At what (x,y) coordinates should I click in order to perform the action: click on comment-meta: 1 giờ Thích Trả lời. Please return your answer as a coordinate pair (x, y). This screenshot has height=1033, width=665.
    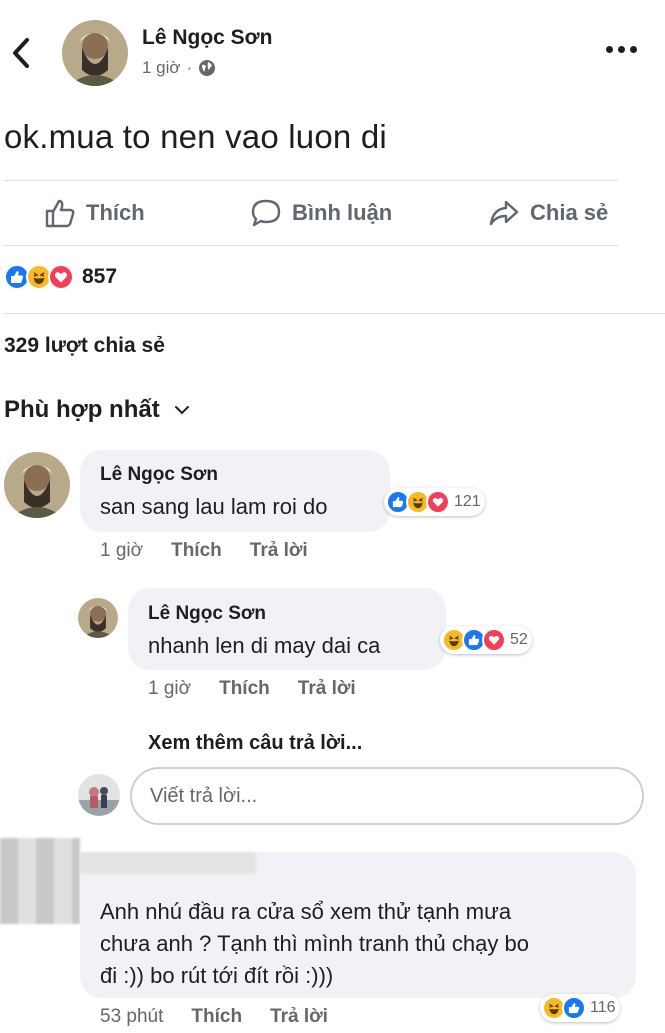
    Looking at the image, I should click on (204, 551).